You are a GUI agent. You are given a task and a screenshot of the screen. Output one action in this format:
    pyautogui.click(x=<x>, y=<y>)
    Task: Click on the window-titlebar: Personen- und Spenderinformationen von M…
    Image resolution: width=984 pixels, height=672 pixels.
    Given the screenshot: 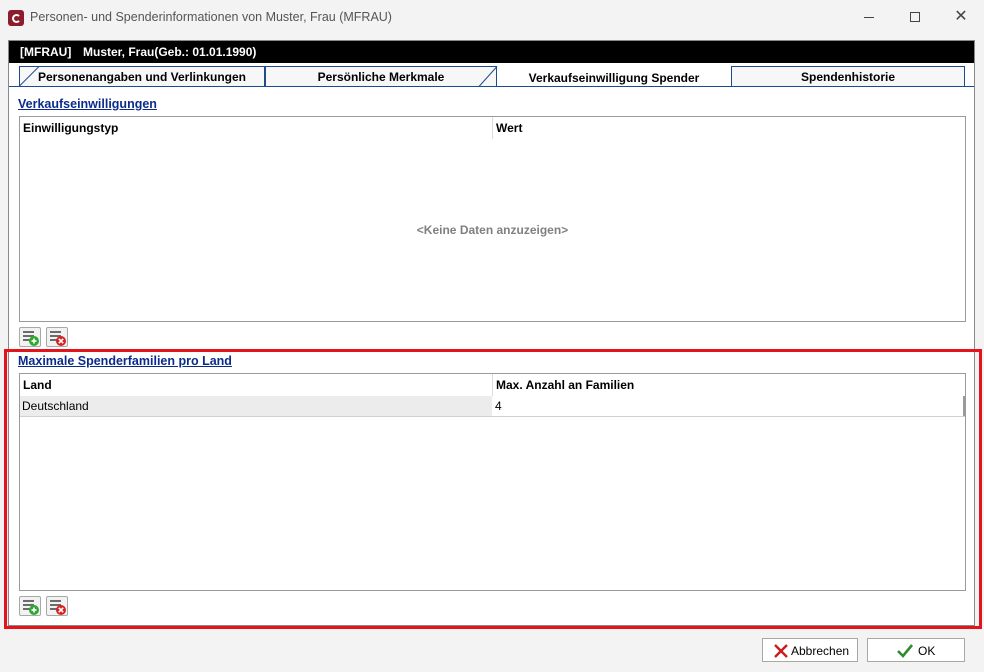 What is the action you would take?
    pyautogui.click(x=492, y=18)
    